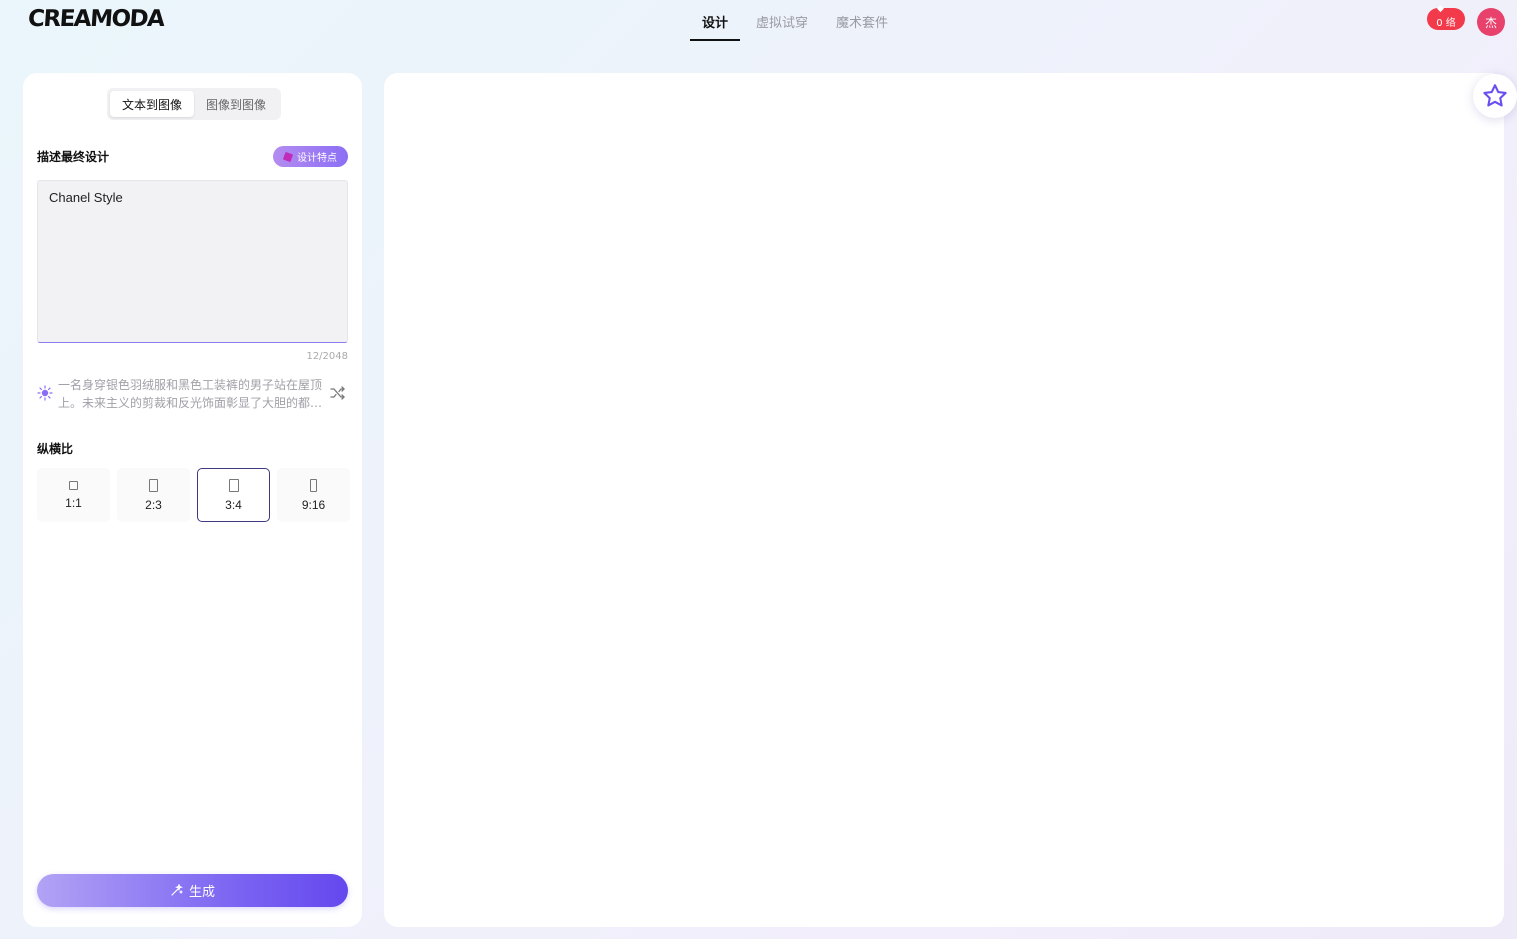 Image resolution: width=1517 pixels, height=939 pixels. I want to click on design-features-button: 设计特点, so click(310, 156).